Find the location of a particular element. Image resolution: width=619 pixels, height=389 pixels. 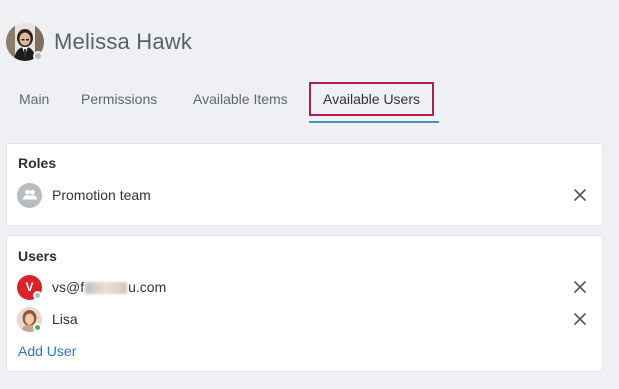

user-label: Lisa is located at coordinates (65, 319).